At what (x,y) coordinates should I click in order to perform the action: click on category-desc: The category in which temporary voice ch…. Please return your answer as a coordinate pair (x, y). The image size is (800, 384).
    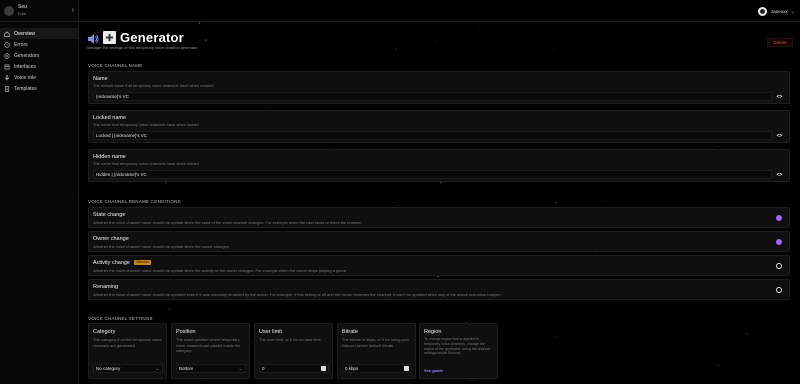
    Looking at the image, I should click on (127, 342).